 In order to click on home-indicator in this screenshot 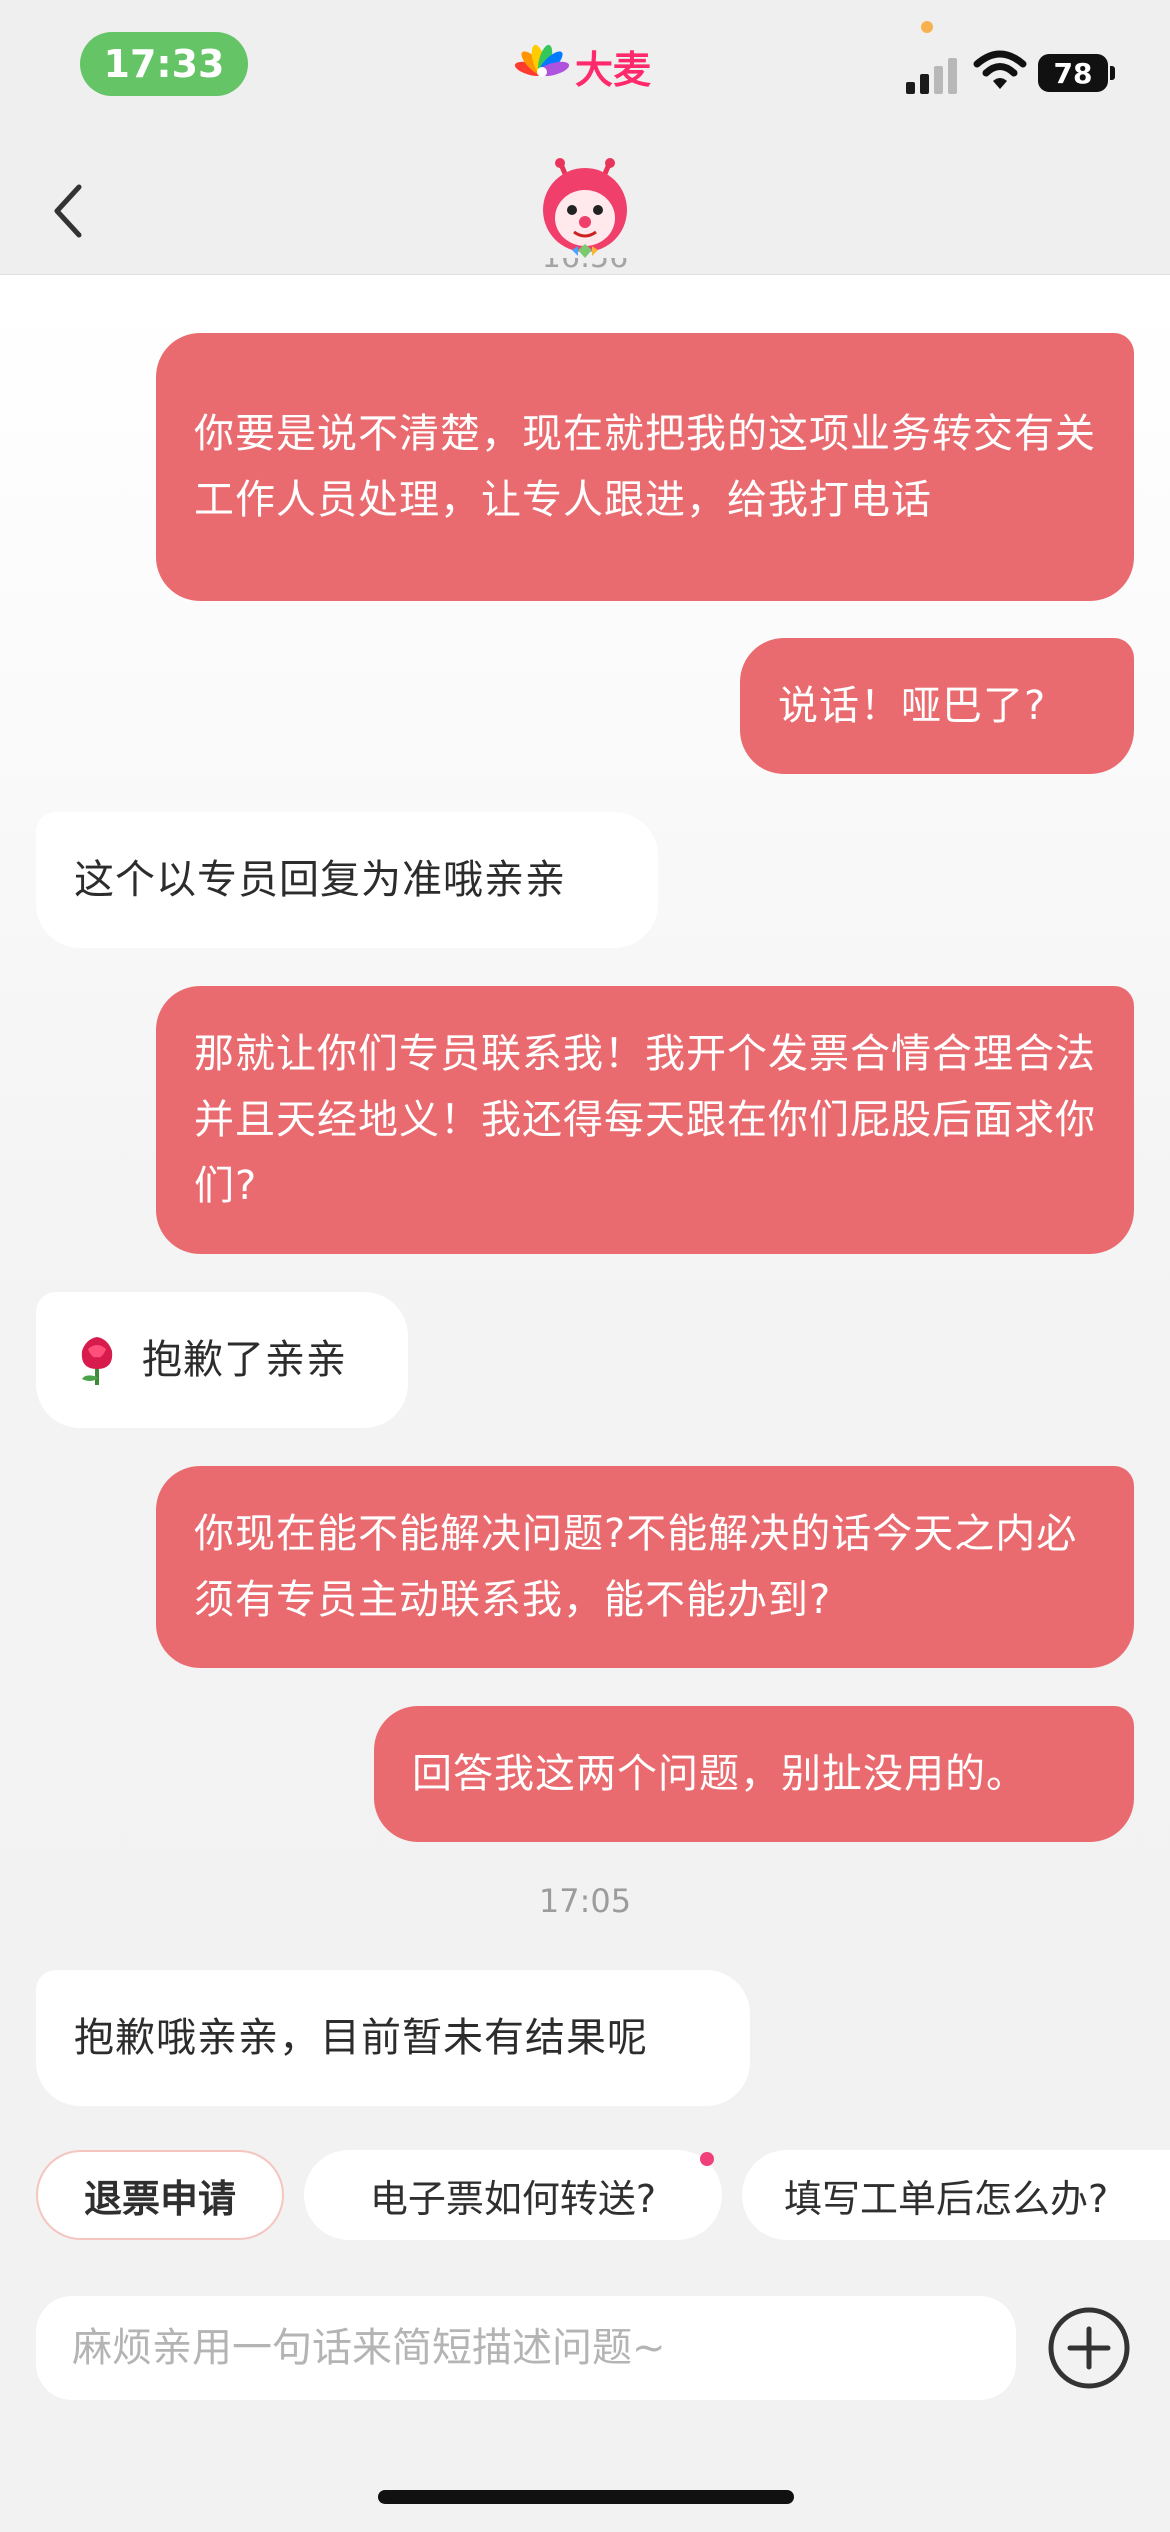, I will do `click(586, 2497)`.